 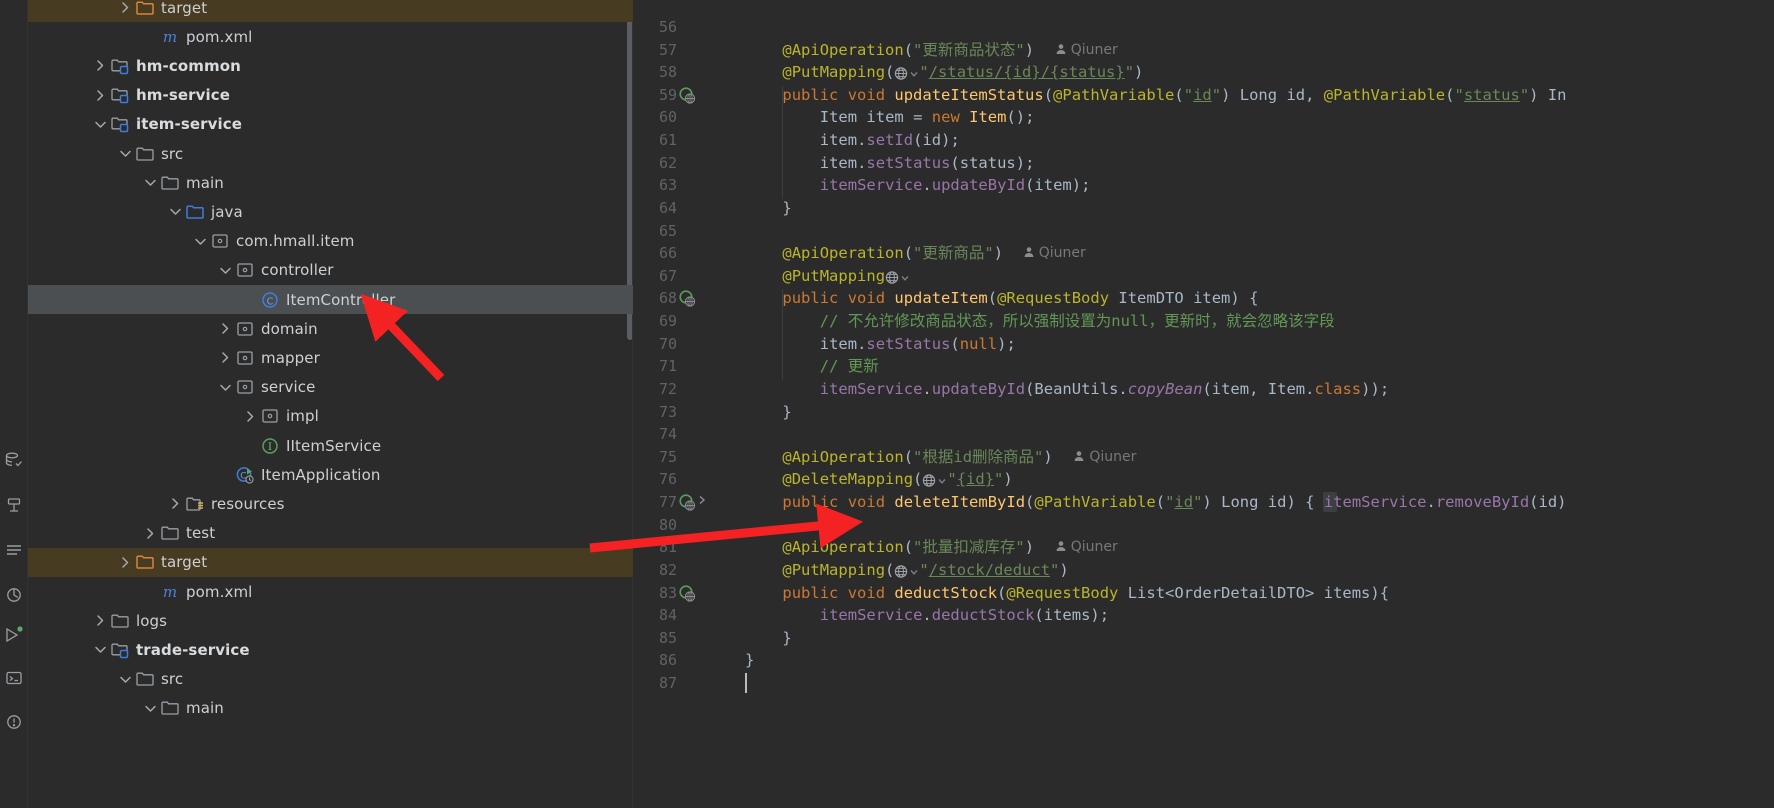 I want to click on code-line: item.setId(id);, so click(x=1240, y=140).